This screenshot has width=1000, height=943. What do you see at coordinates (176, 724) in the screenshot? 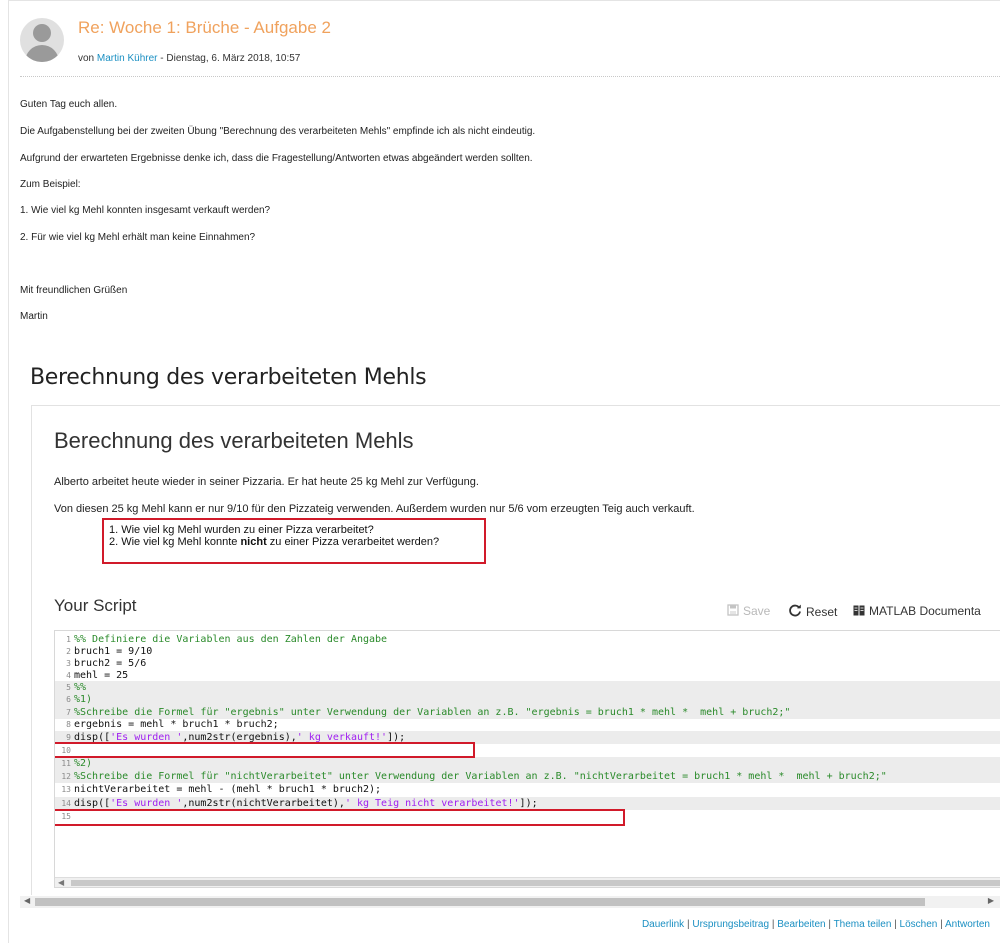
I see `code-token: ergebnis = mehl * bruch1 * bruch2;` at bounding box center [176, 724].